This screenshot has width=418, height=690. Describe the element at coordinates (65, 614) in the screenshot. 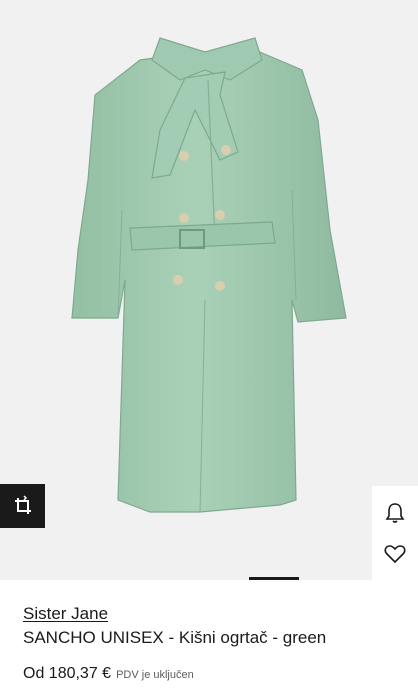

I see `brand-link: Sister Jane` at that location.